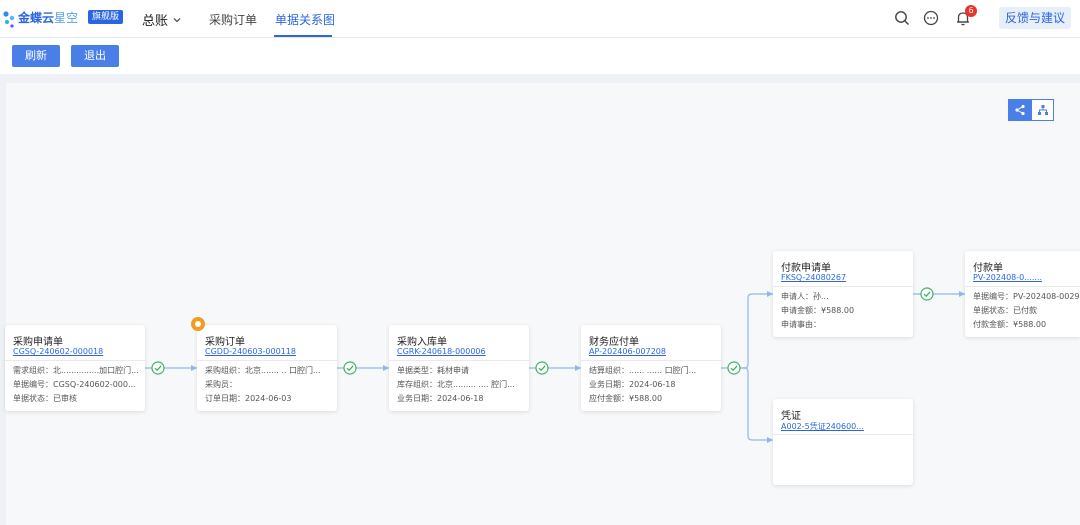 The image size is (1080, 525). What do you see at coordinates (988, 268) in the screenshot?
I see `node-title: 付款单` at bounding box center [988, 268].